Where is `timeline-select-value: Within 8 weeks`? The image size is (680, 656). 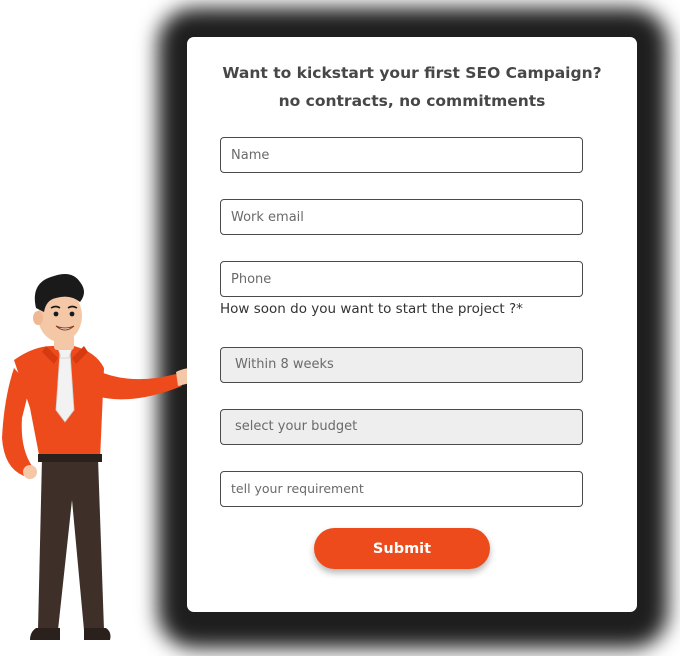 timeline-select-value: Within 8 weeks is located at coordinates (284, 364).